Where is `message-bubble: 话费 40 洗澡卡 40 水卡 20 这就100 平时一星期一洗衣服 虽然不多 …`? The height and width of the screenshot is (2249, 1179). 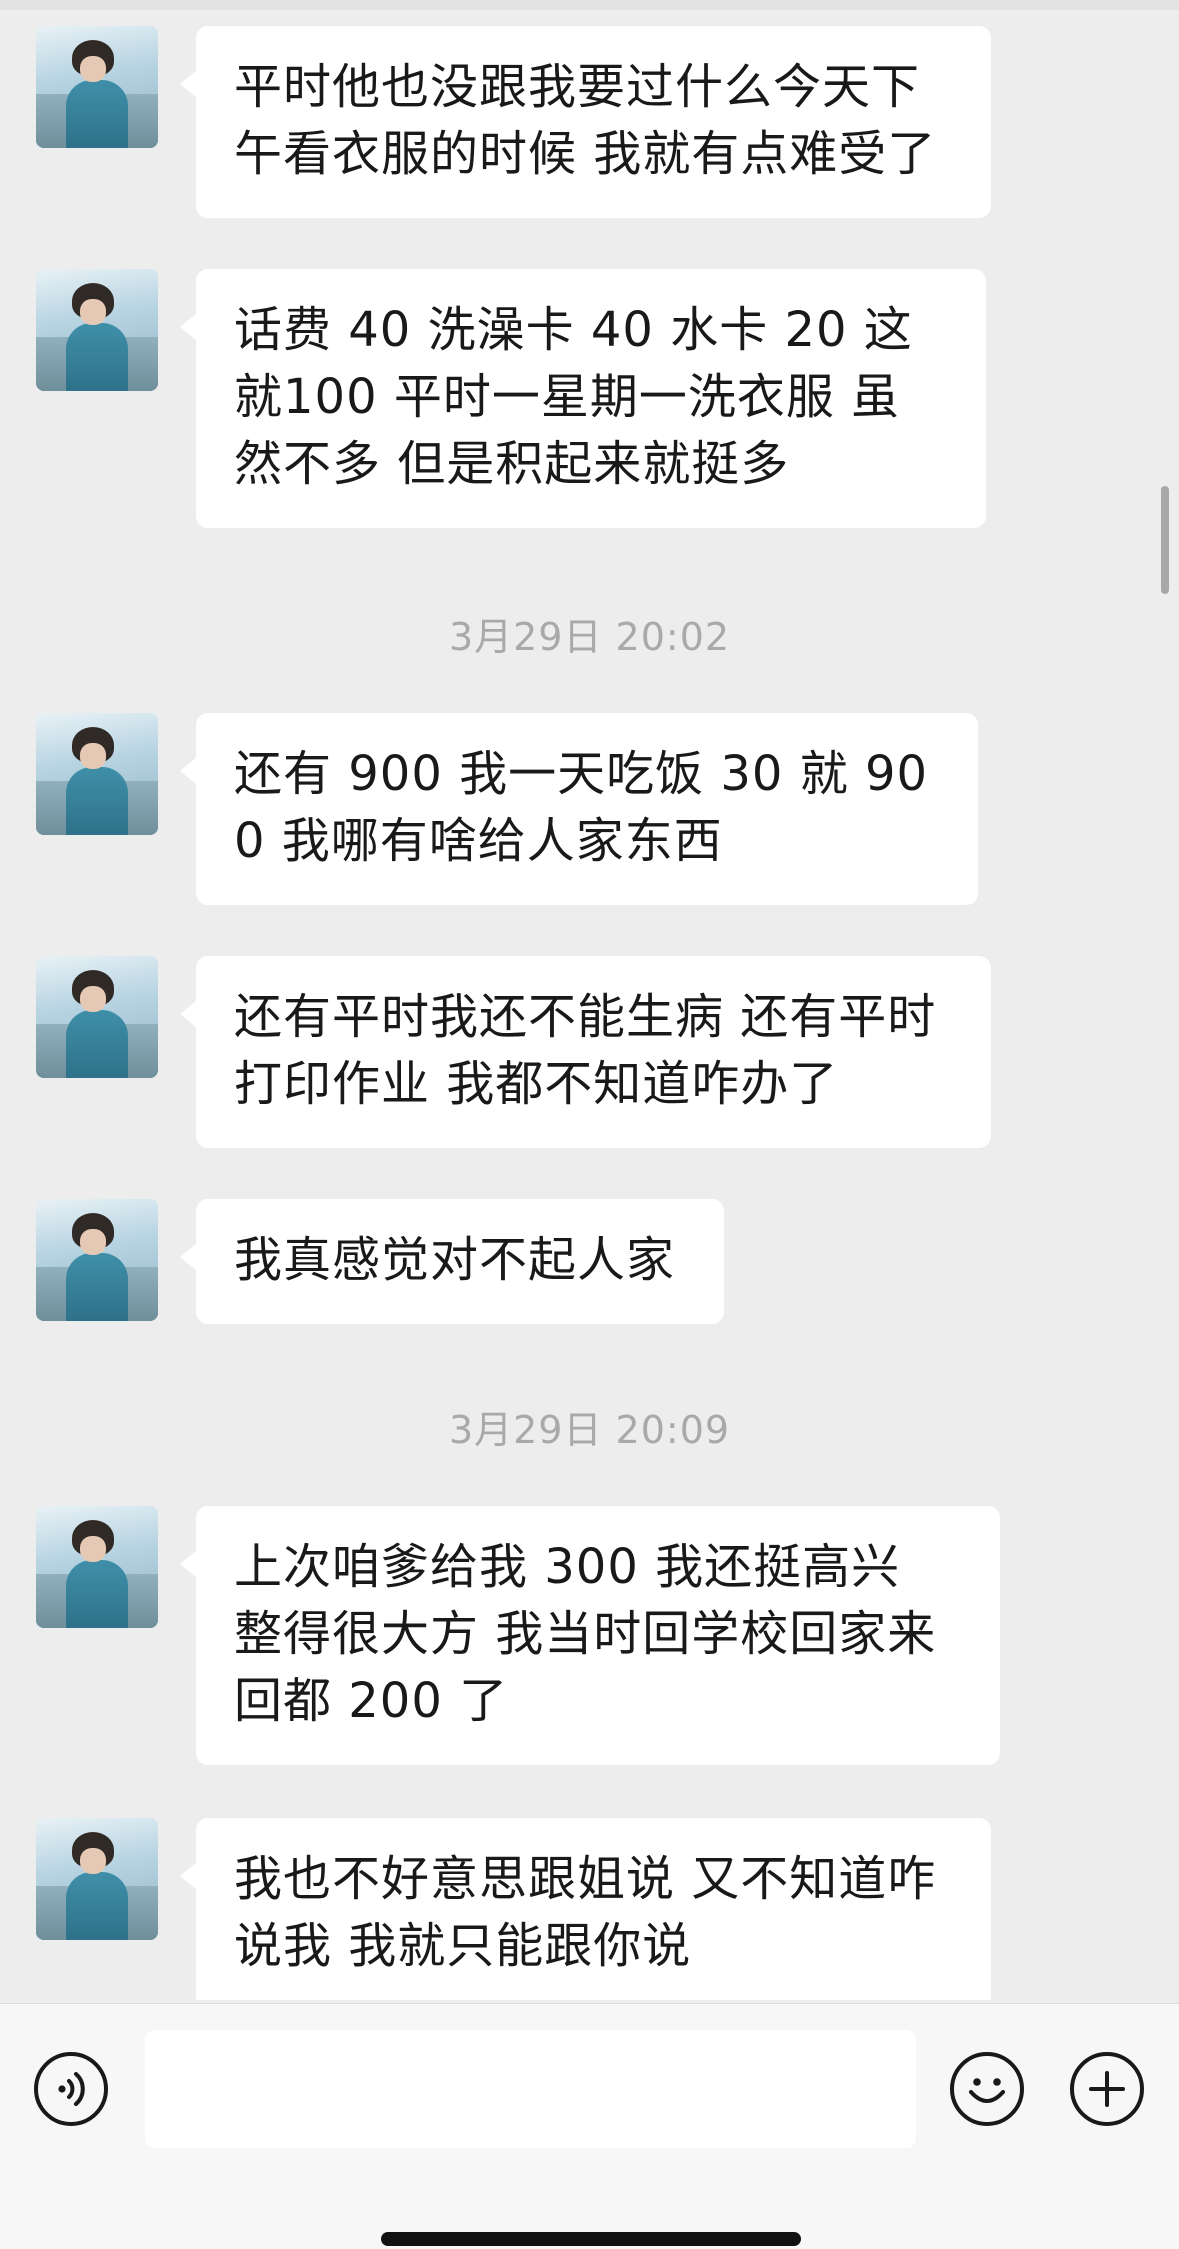 message-bubble: 话费 40 洗澡卡 40 水卡 20 这就100 平时一星期一洗衣服 虽然不多 … is located at coordinates (583, 398).